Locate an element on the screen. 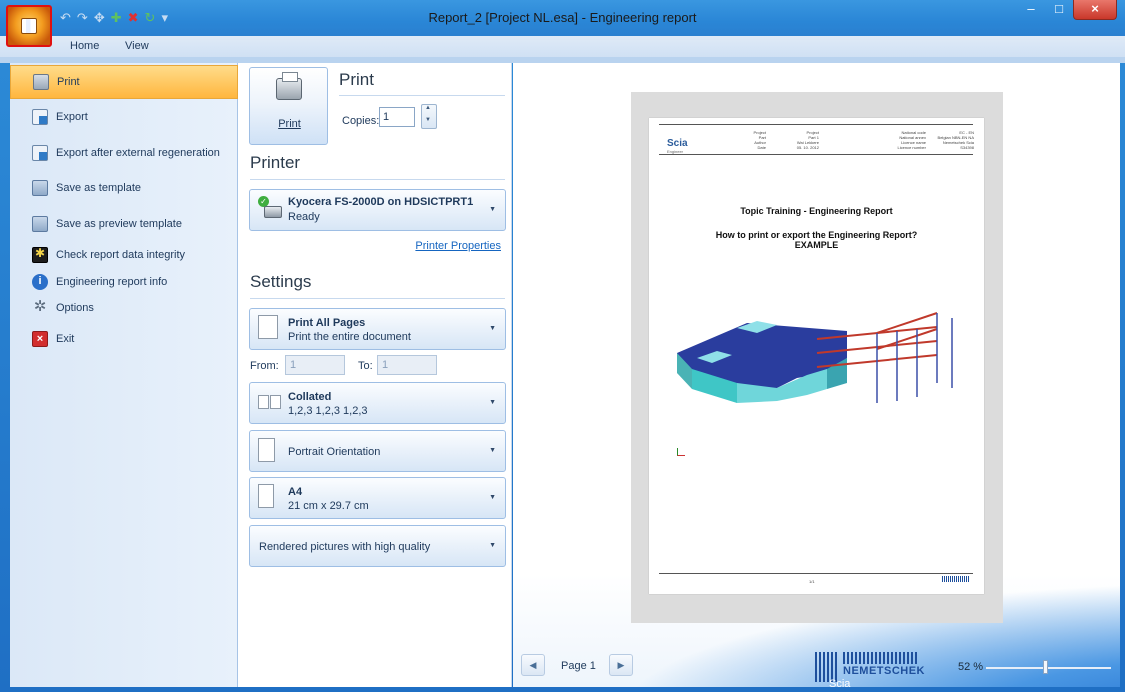  nemetschek-logo: NEMETSCHEK Scia is located at coordinates (880, 670).